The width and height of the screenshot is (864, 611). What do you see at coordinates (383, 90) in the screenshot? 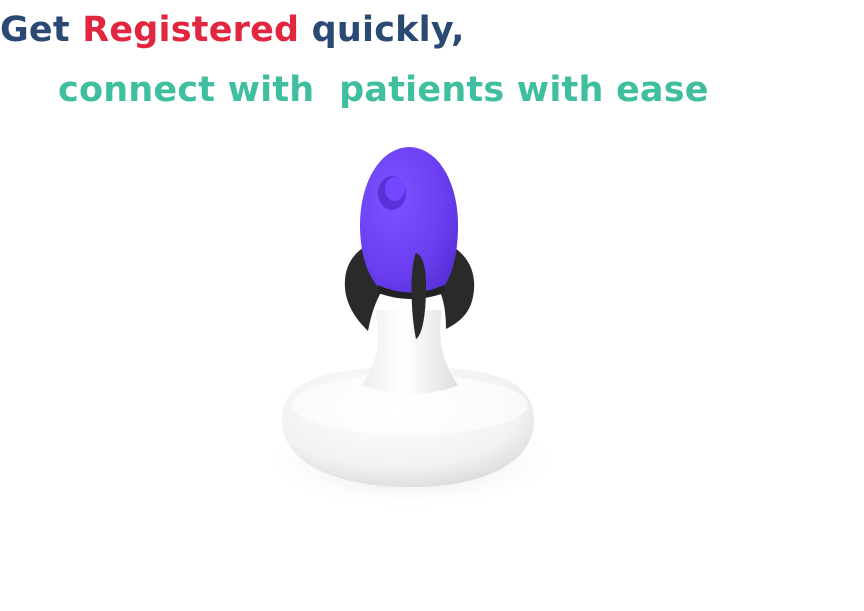
I see `subline: connect with patients with ease` at bounding box center [383, 90].